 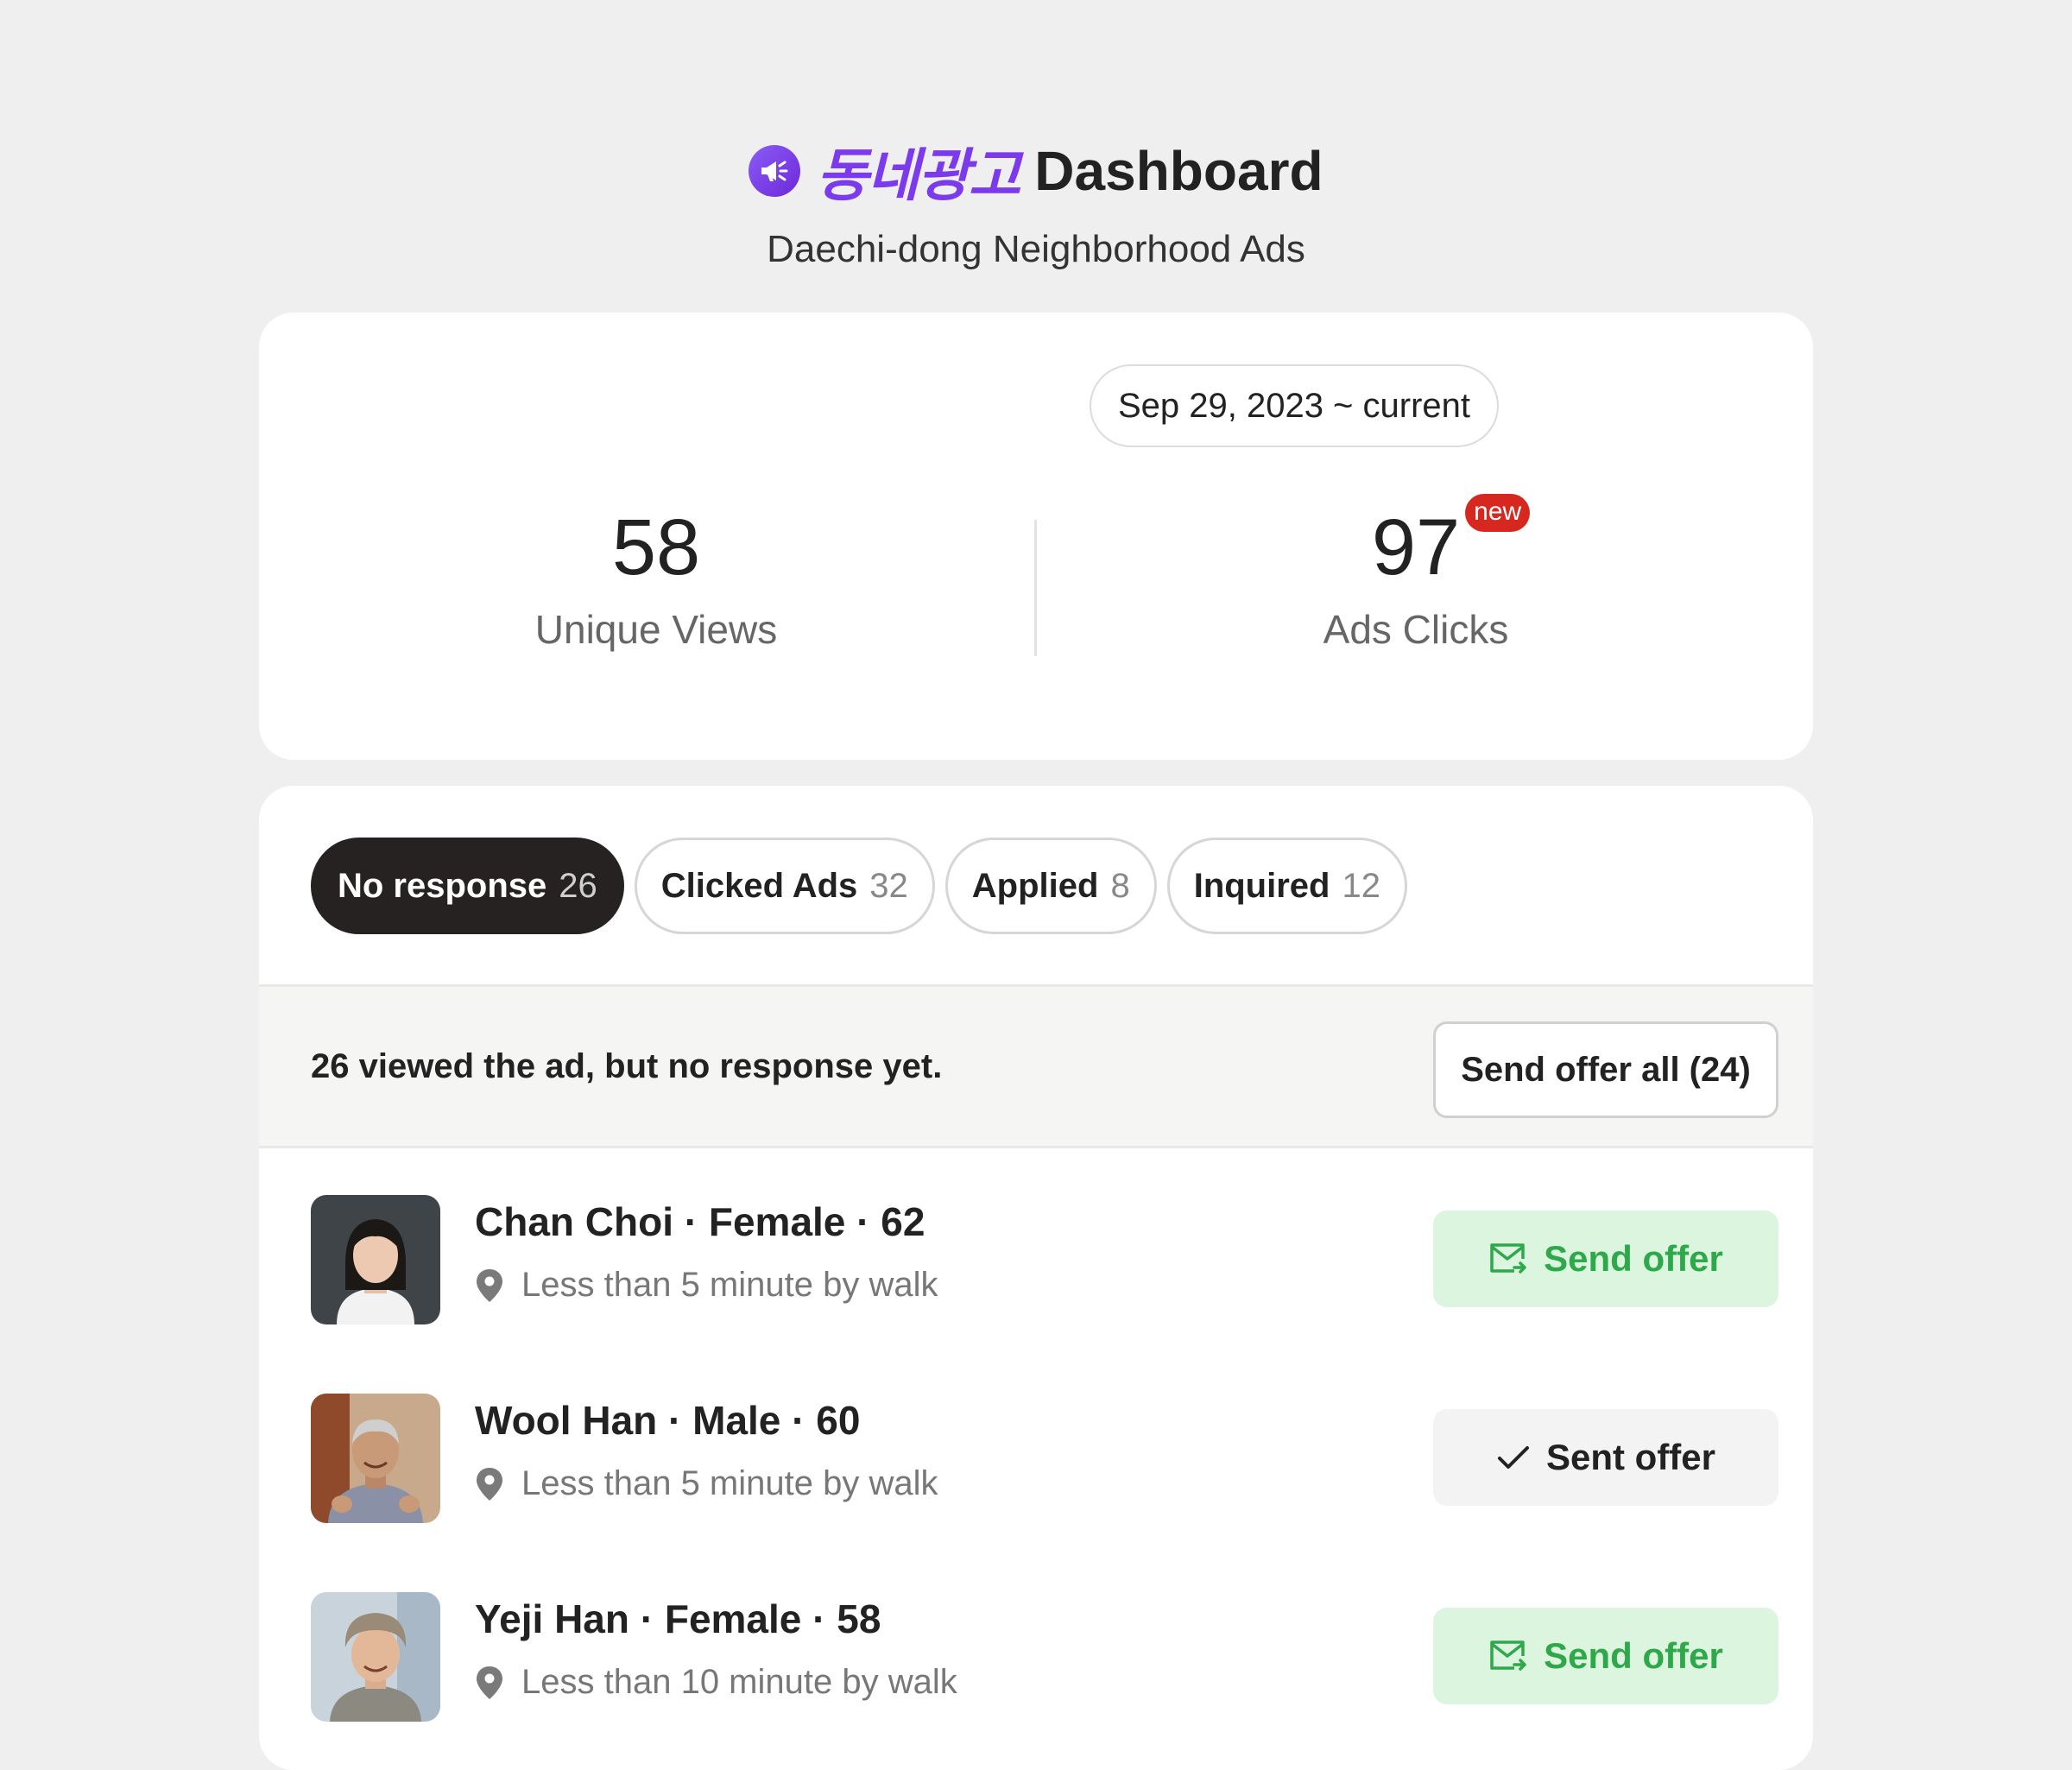 I want to click on no-response-message: 26 viewed the ad, but no response yet., so click(x=627, y=1066).